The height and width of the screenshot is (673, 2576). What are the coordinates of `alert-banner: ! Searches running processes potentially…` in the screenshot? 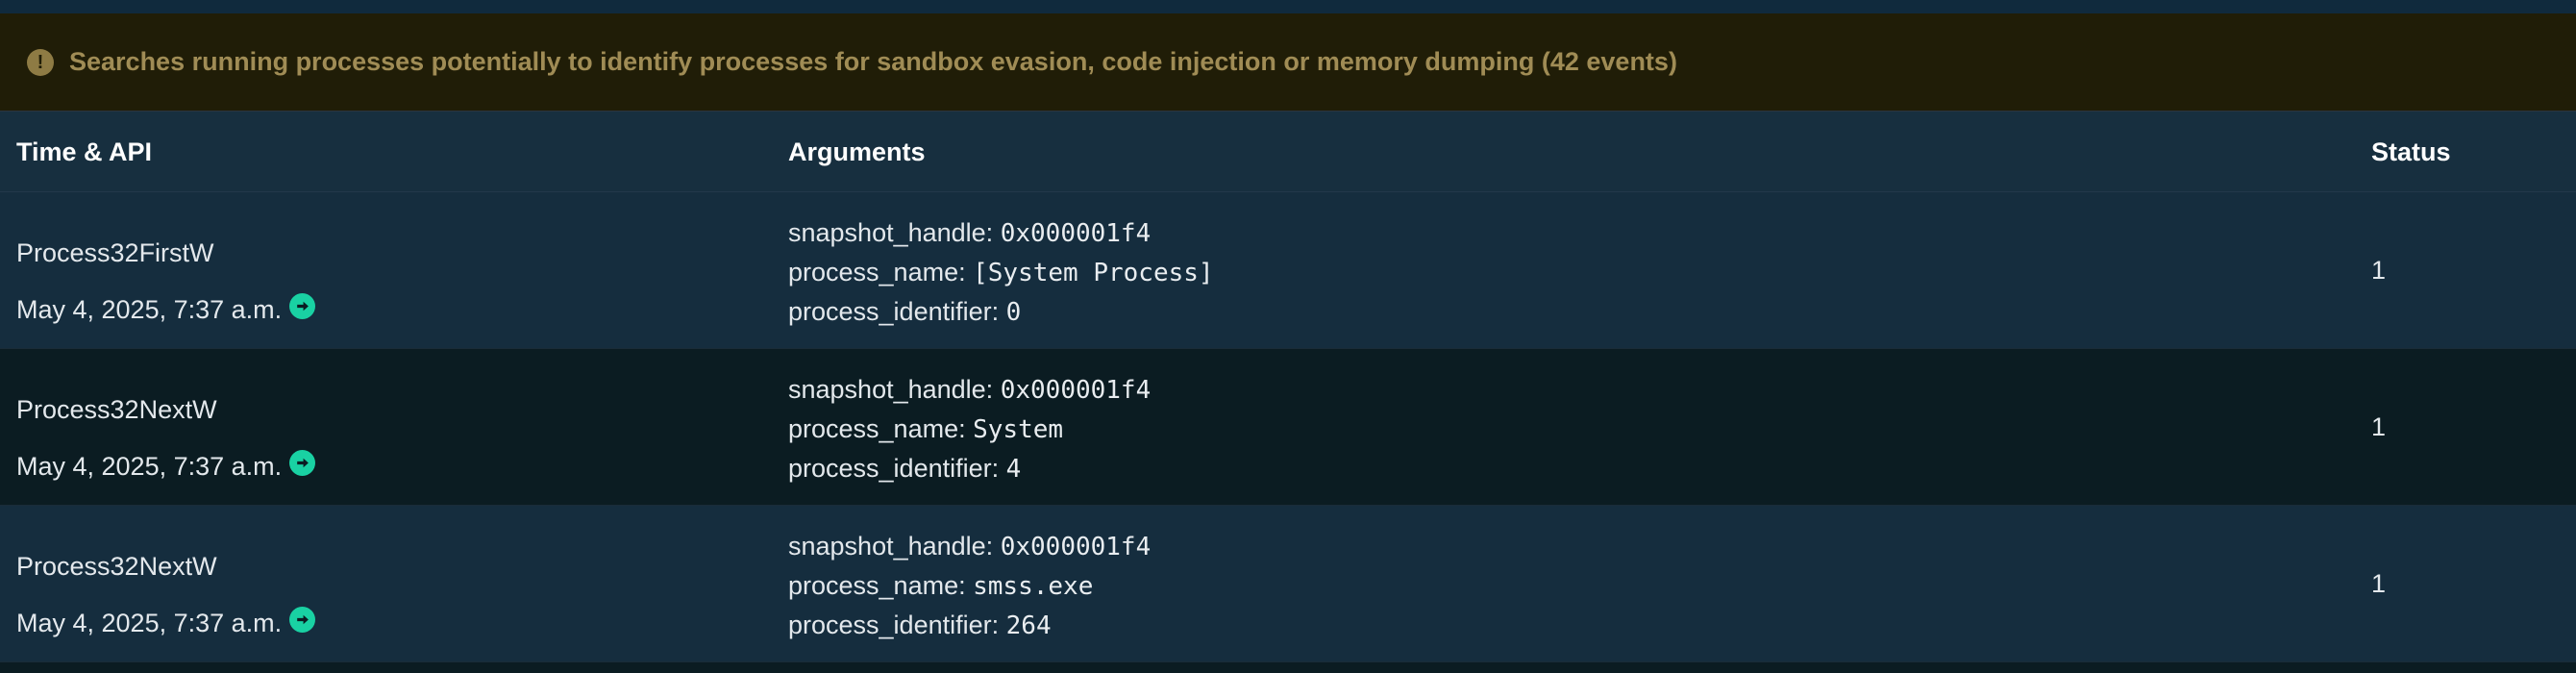 It's located at (1288, 62).